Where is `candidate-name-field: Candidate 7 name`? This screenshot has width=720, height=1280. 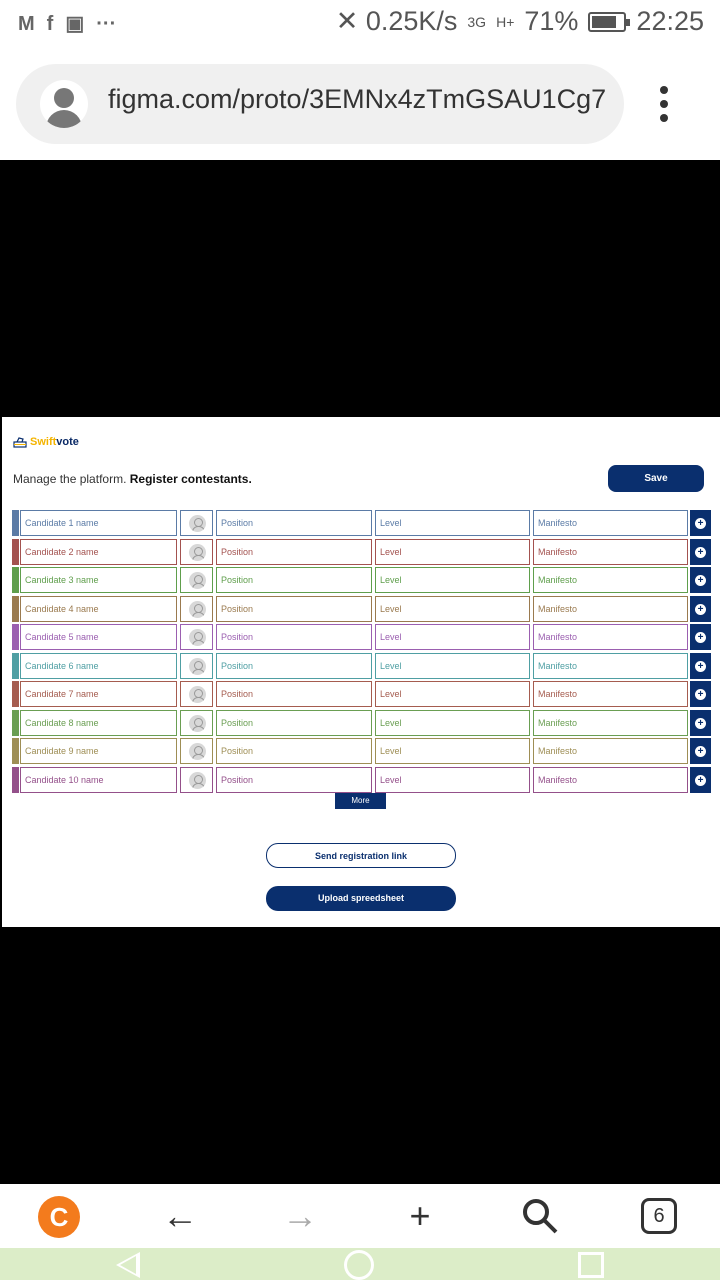
candidate-name-field: Candidate 7 name is located at coordinates (98, 694).